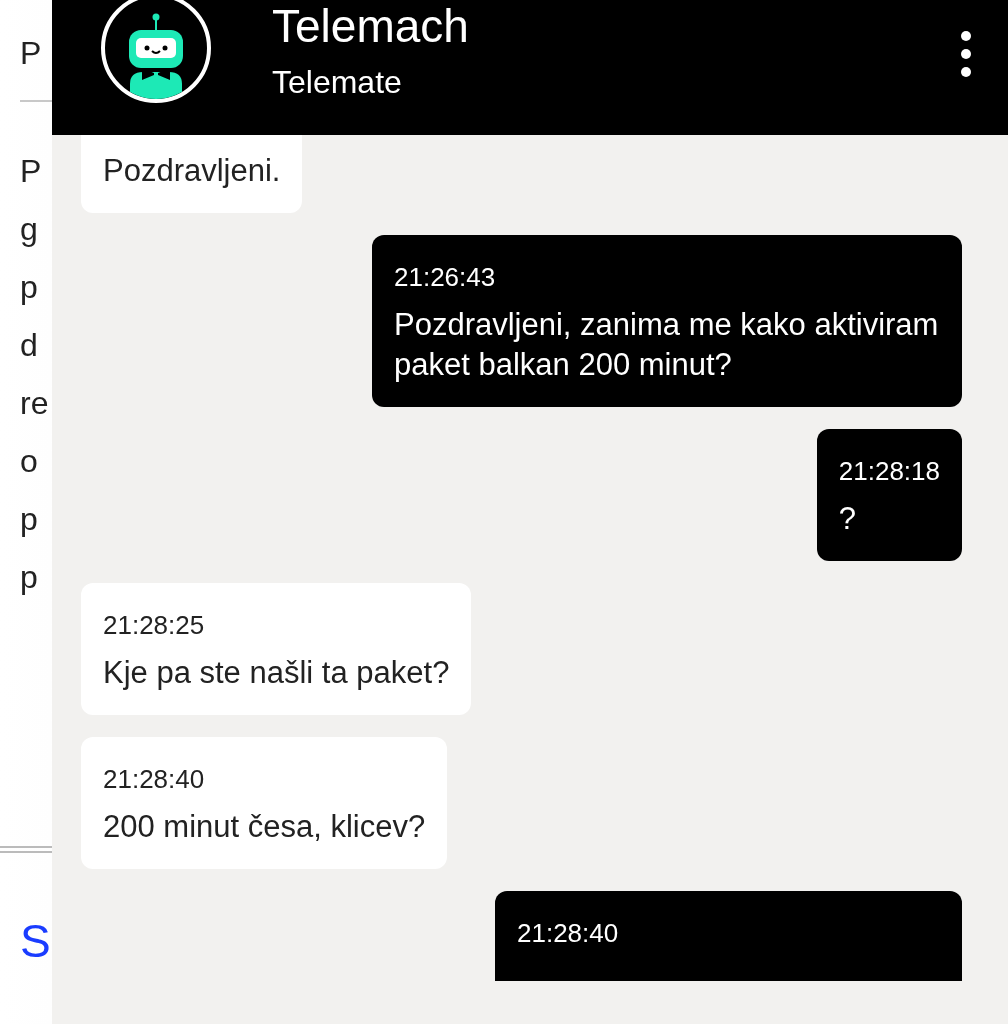  I want to click on message-text: 200 minut česa, klicev?, so click(264, 827).